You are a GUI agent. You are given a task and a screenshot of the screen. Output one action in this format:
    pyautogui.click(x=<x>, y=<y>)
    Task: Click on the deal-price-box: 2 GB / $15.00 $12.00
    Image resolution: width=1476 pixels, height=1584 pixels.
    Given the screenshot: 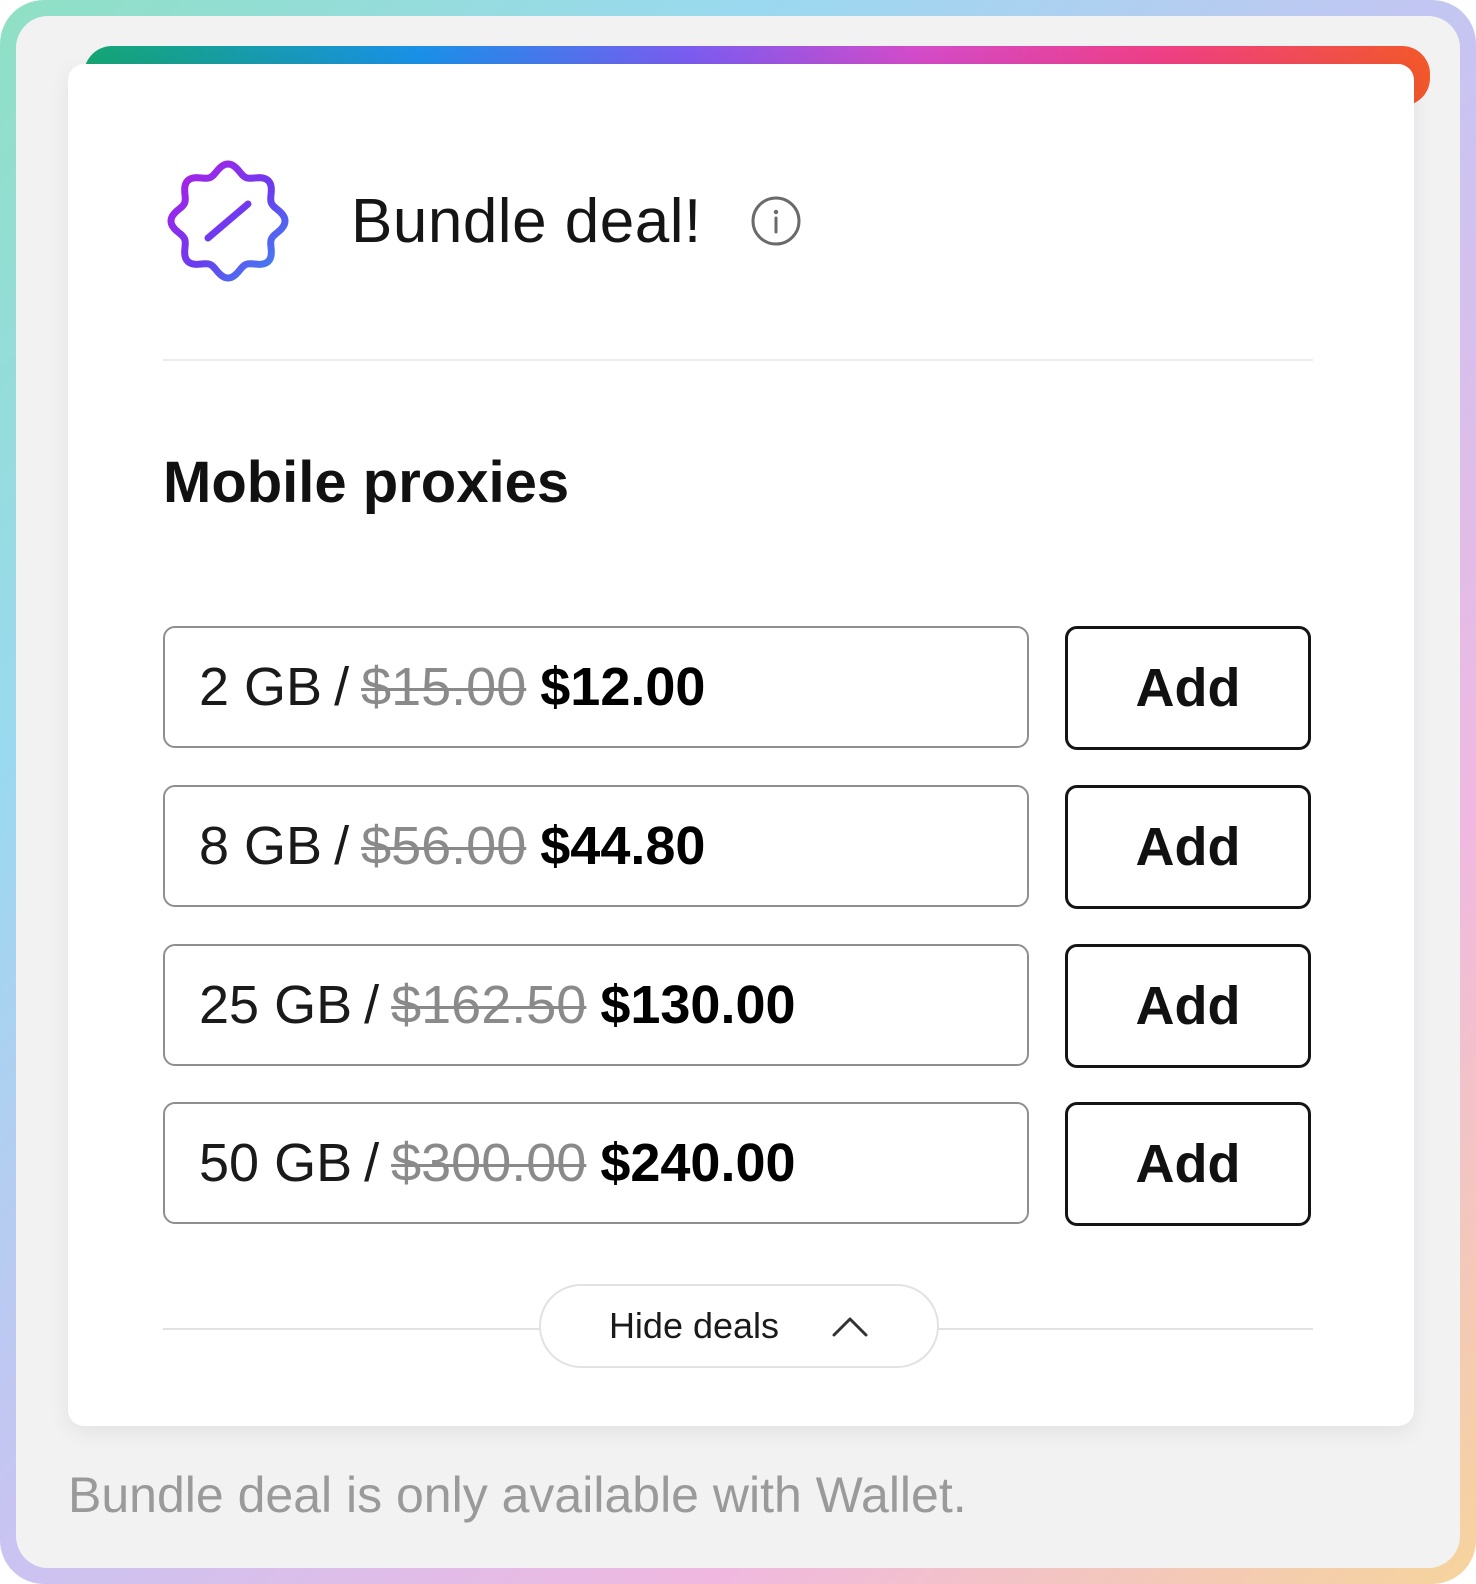 What is the action you would take?
    pyautogui.click(x=596, y=687)
    